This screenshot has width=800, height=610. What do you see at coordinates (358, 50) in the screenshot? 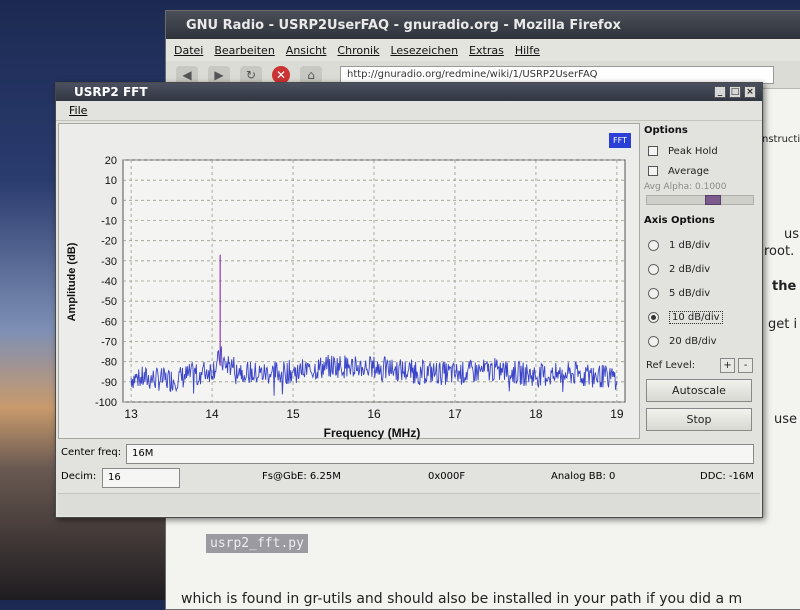
I see `menu-chronik: Chronik` at bounding box center [358, 50].